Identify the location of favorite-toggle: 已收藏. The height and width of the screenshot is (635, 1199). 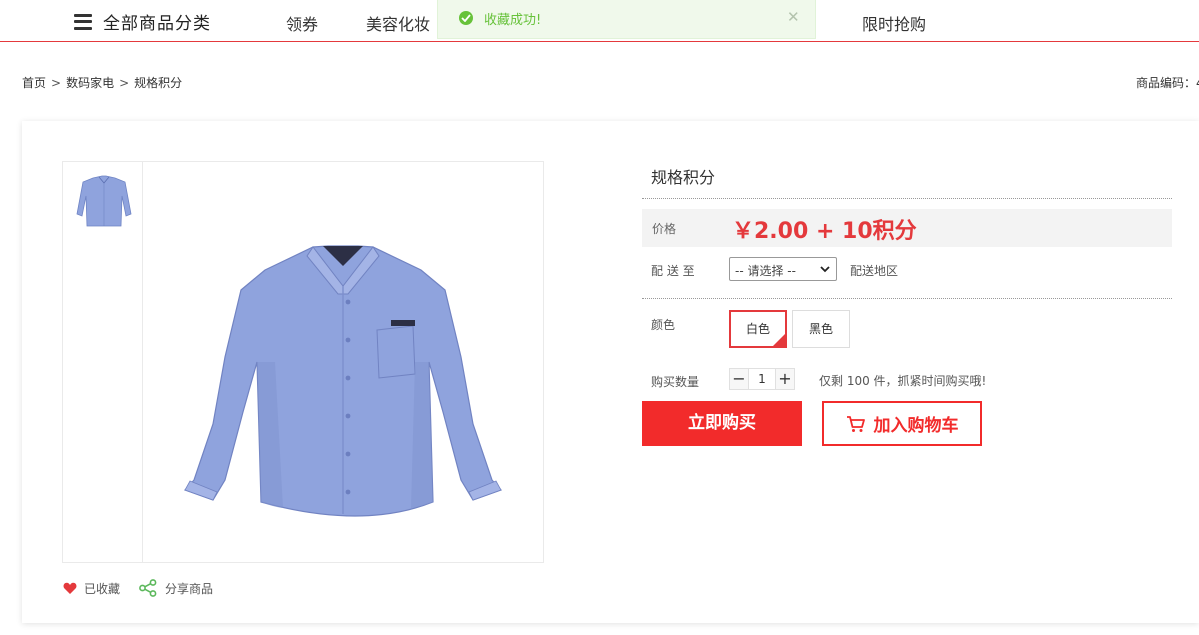
(91, 588).